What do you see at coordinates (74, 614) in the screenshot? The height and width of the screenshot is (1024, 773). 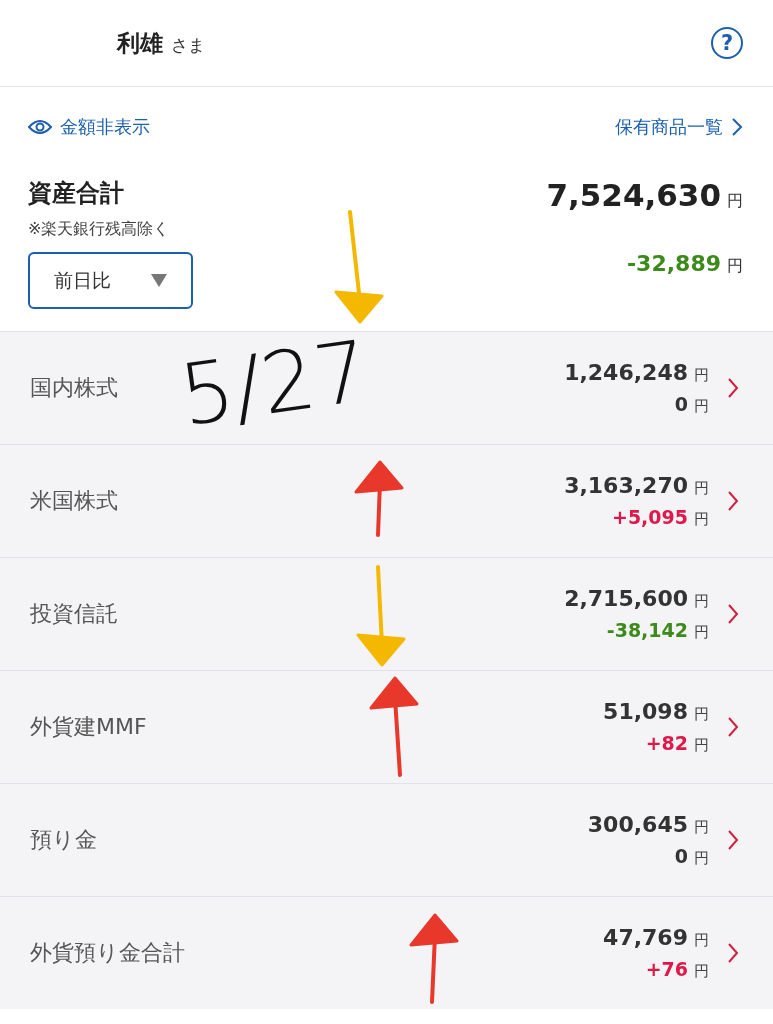 I see `asset-category: 投資信託` at bounding box center [74, 614].